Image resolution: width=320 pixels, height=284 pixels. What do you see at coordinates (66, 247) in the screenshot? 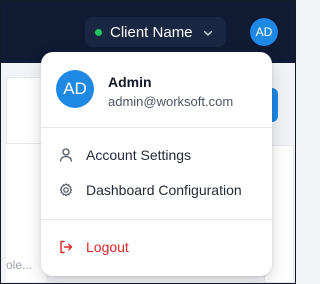
I see `logout-icon` at bounding box center [66, 247].